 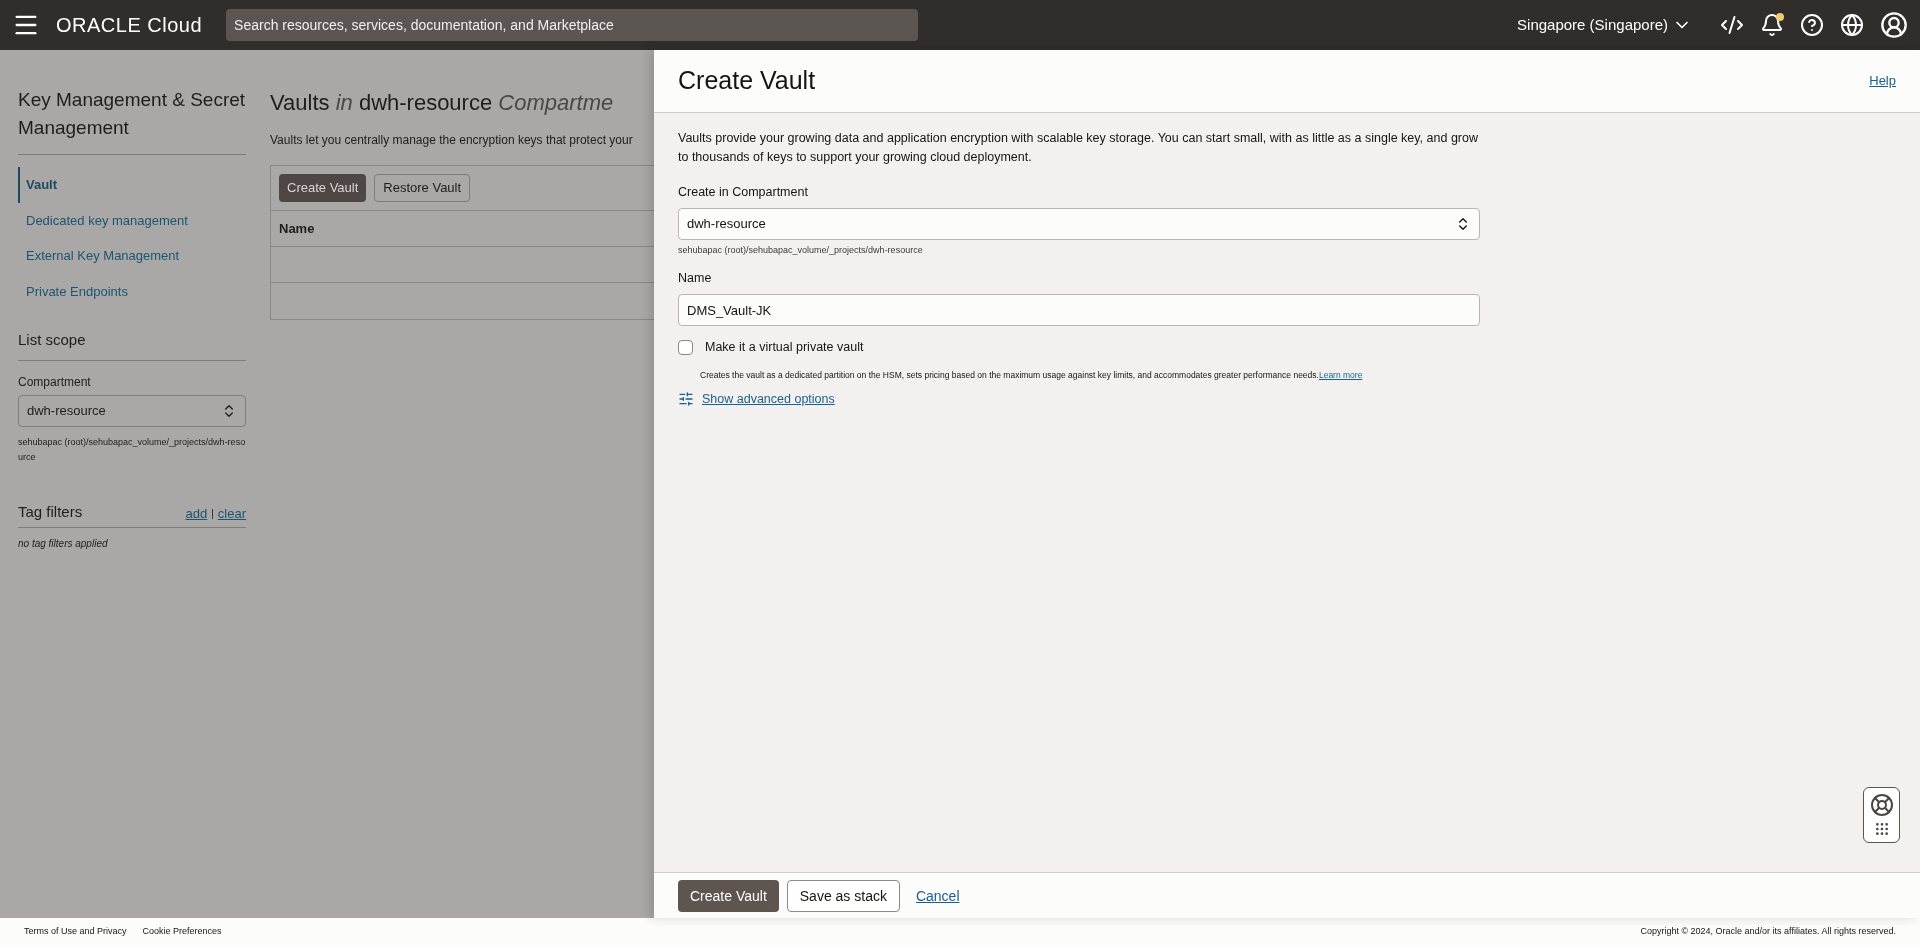 I want to click on panel-title: Create Vault, so click(x=747, y=81).